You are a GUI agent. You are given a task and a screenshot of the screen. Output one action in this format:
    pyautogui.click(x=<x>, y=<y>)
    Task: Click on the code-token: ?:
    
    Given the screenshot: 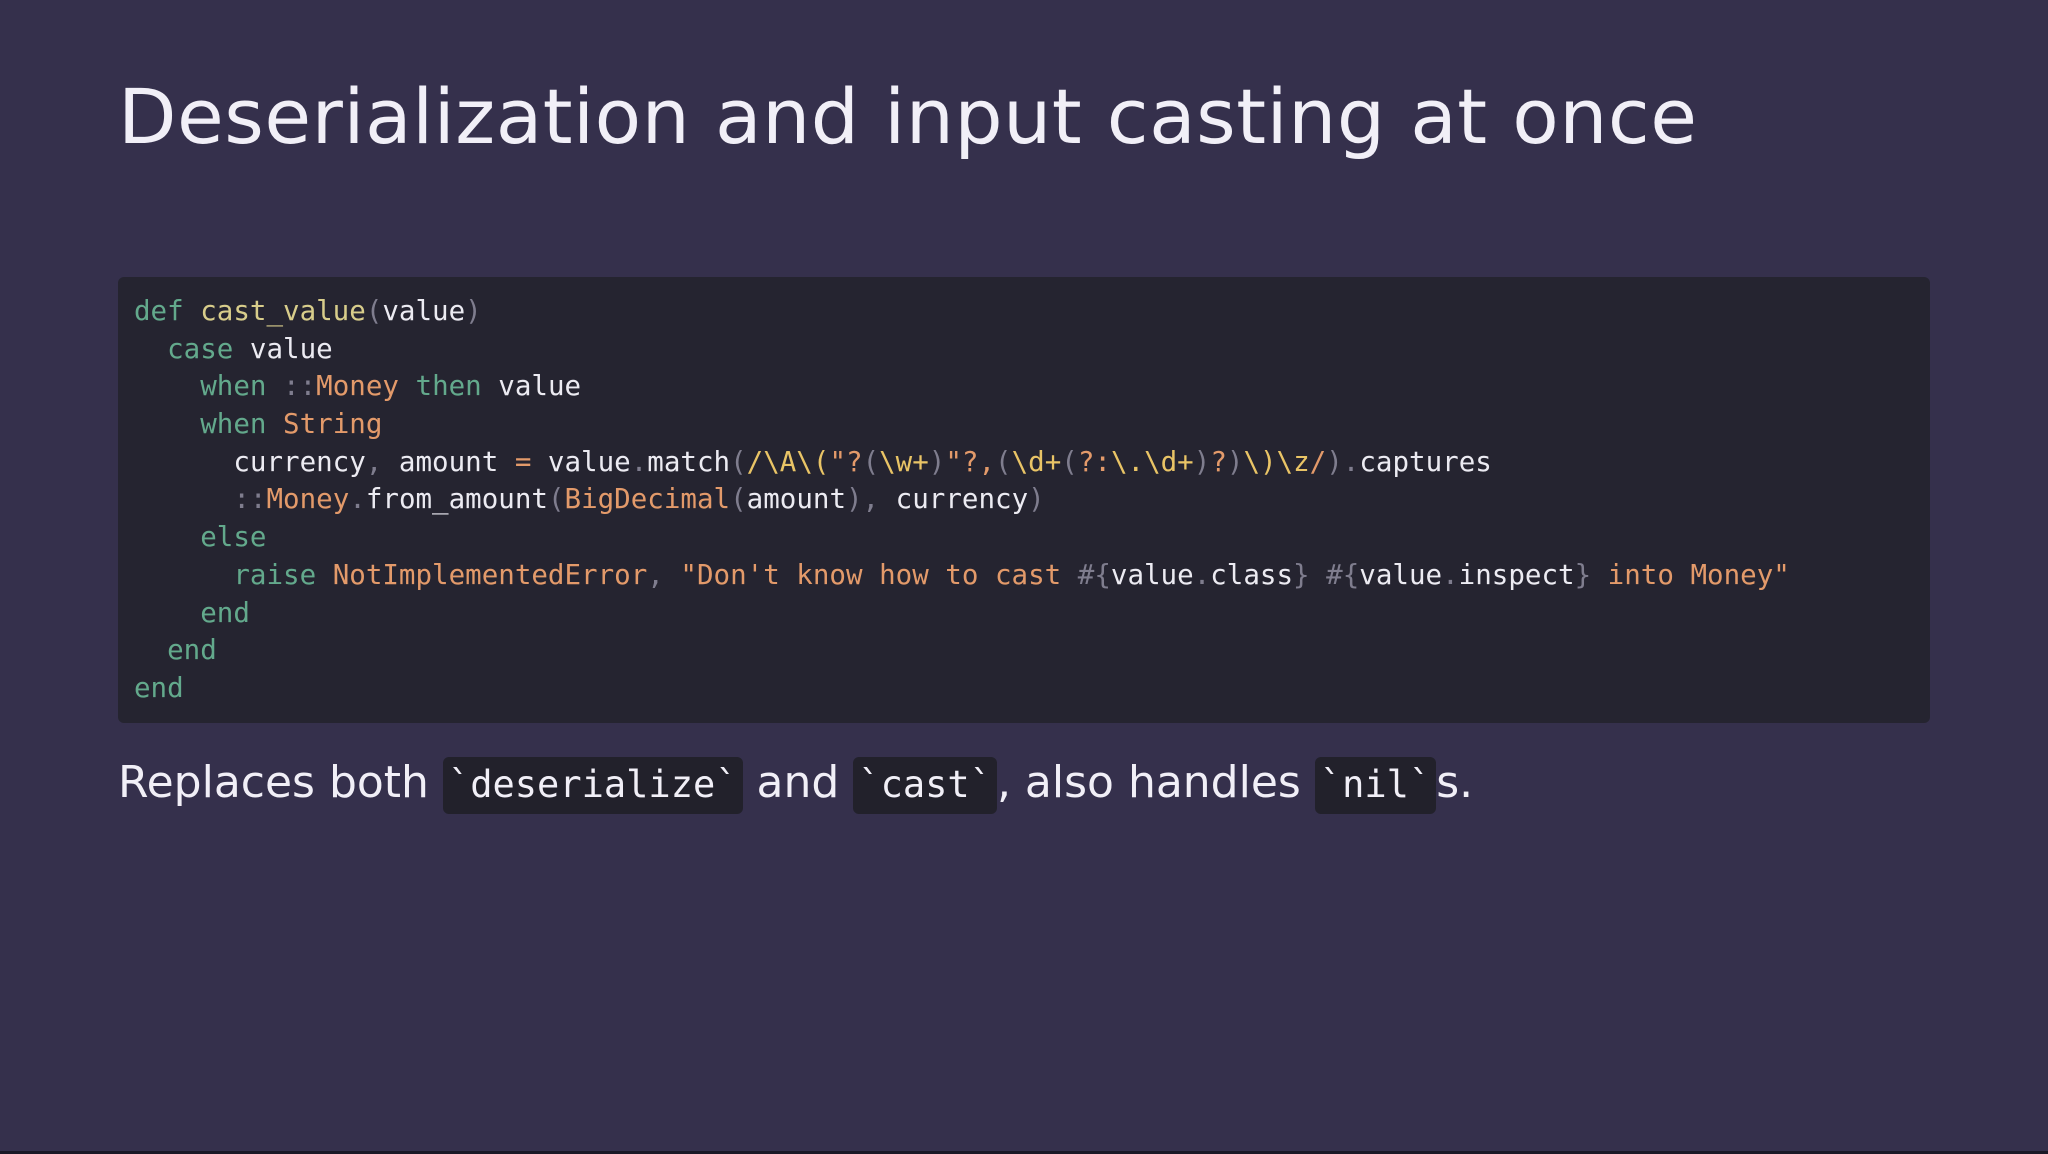 What is the action you would take?
    pyautogui.click(x=1094, y=461)
    